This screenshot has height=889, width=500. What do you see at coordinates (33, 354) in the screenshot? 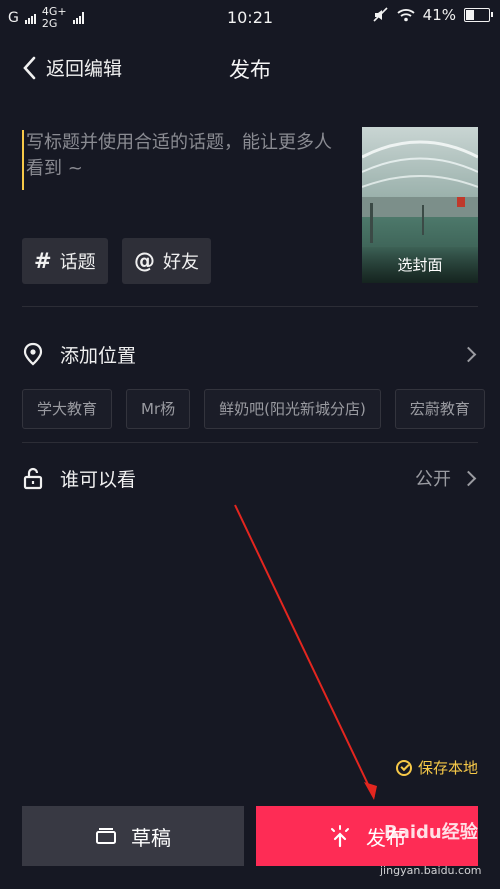
I see `location-pin-icon` at bounding box center [33, 354].